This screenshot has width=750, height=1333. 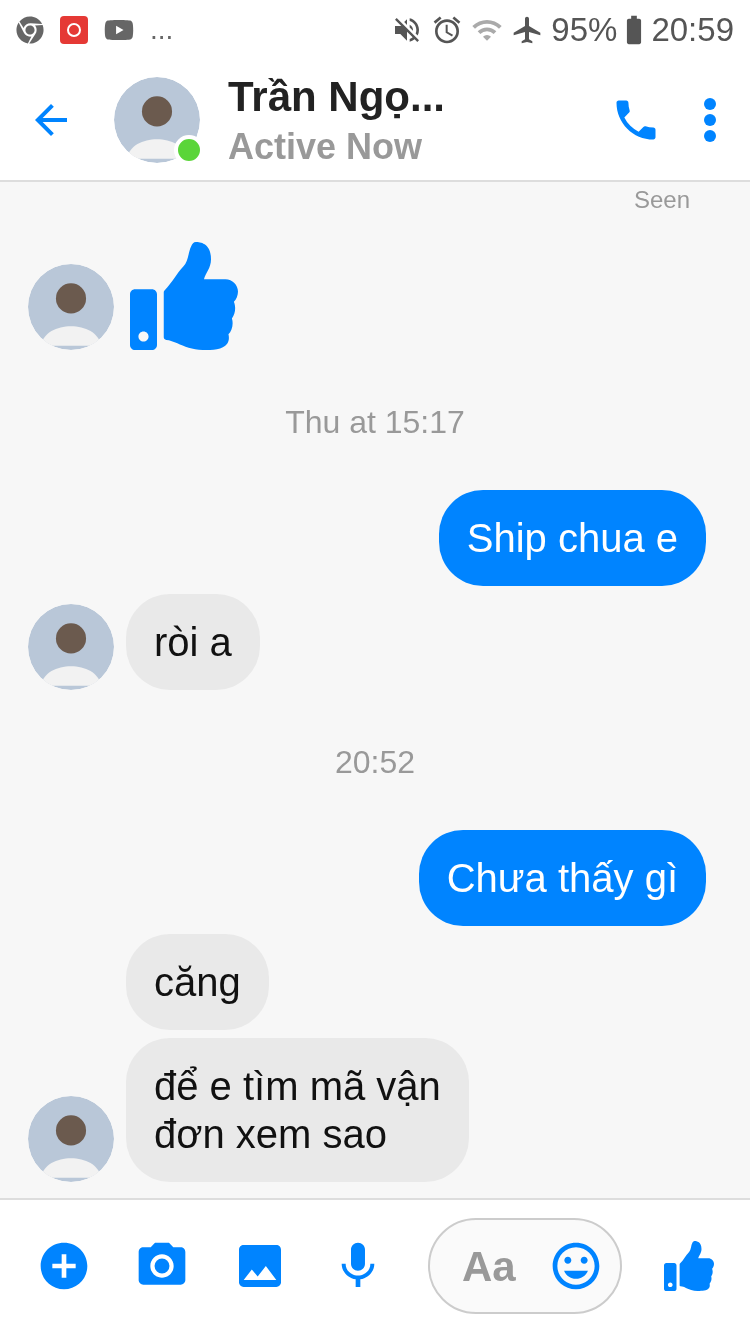 What do you see at coordinates (502, 1266) in the screenshot?
I see `message-field: Aa` at bounding box center [502, 1266].